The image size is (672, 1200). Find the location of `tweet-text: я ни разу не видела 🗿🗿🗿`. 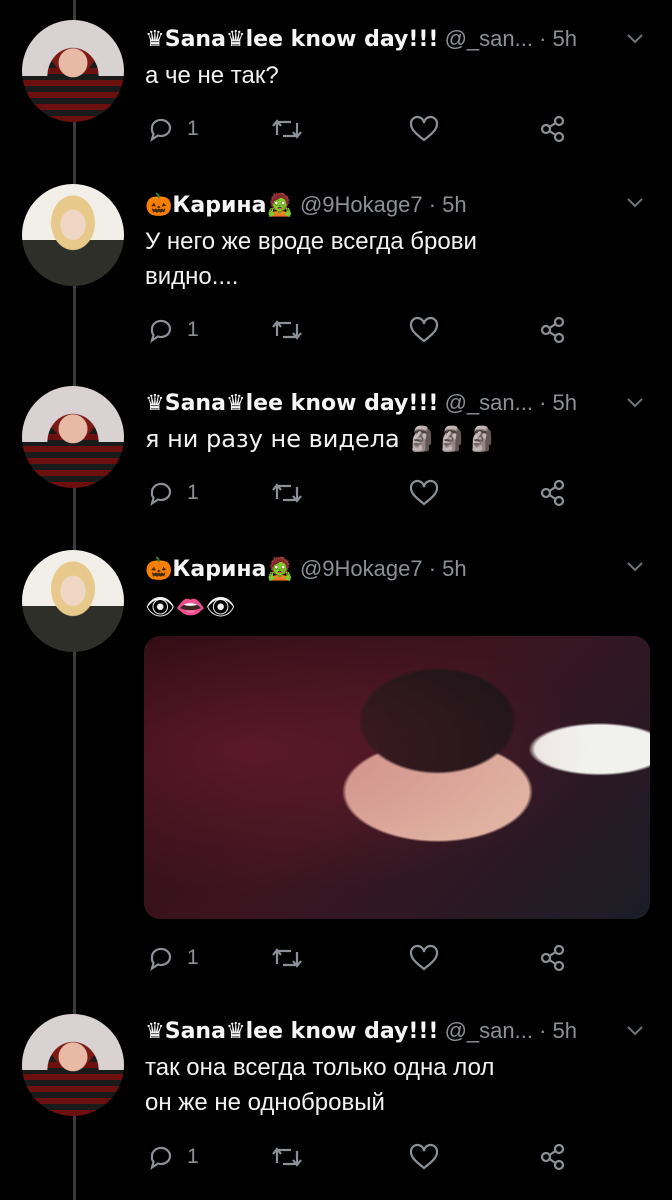

tweet-text: я ни разу не видела 🗿🗿🗿 is located at coordinates (321, 439).